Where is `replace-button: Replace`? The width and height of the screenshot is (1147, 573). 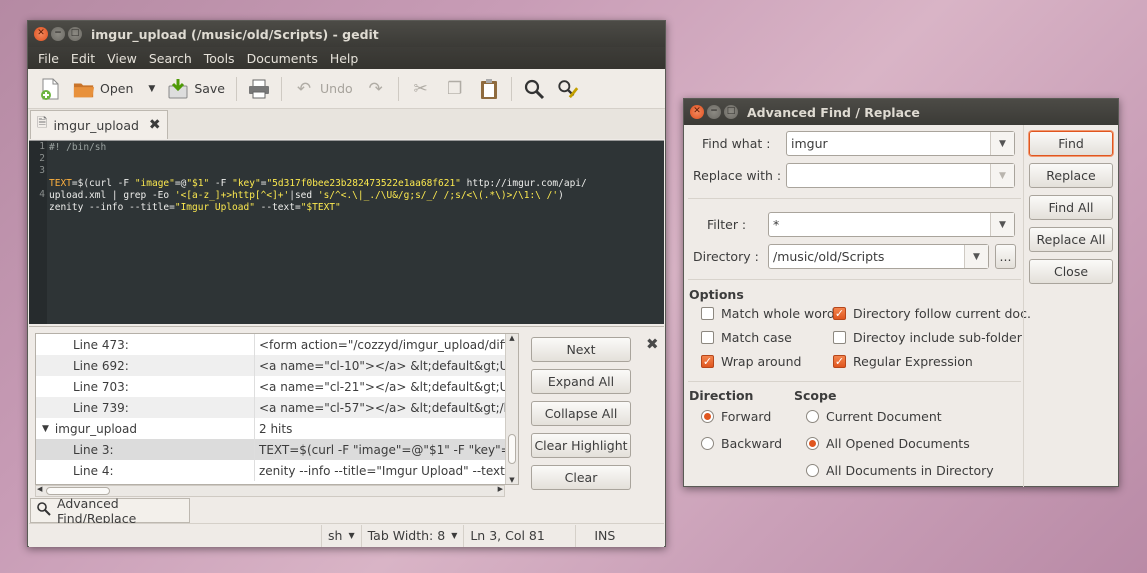
replace-button: Replace is located at coordinates (1071, 175).